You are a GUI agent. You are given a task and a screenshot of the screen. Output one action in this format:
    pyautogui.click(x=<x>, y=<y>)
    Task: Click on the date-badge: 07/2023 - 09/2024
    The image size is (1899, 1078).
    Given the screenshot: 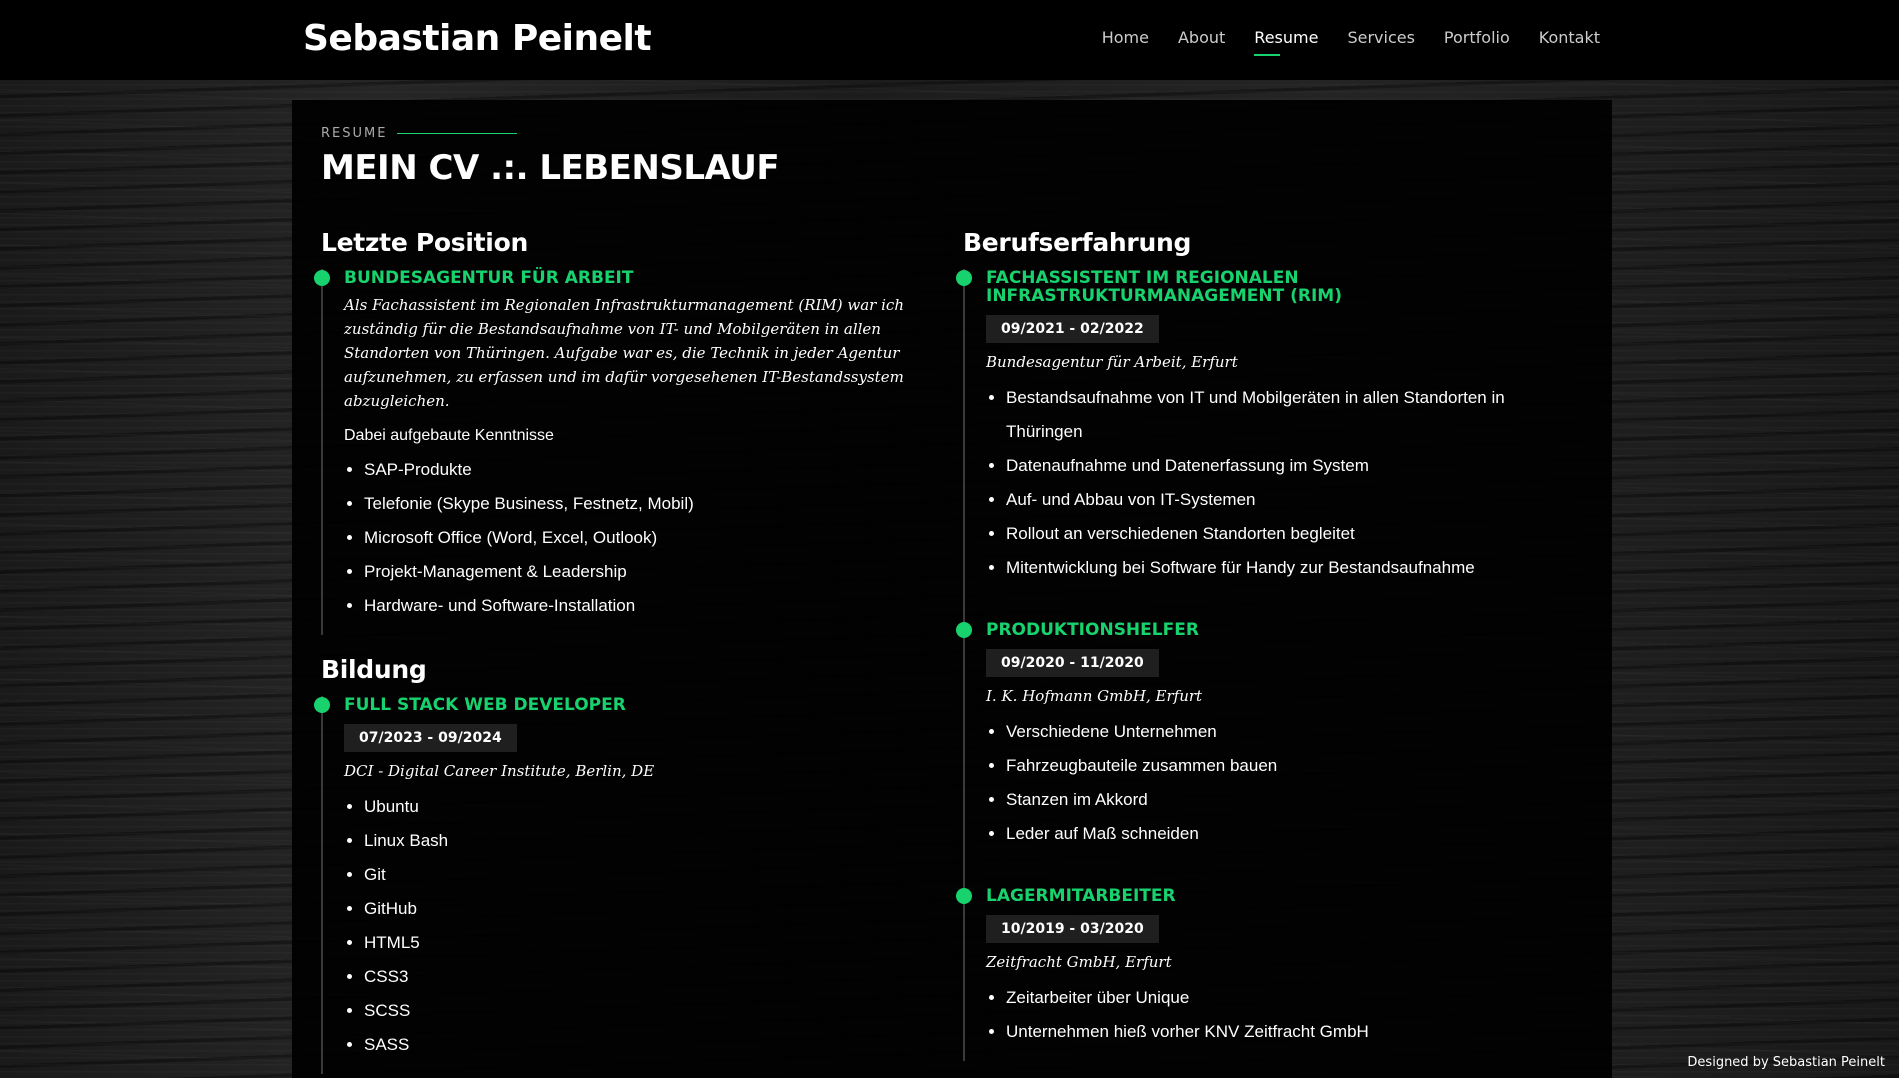 What is the action you would take?
    pyautogui.click(x=430, y=738)
    